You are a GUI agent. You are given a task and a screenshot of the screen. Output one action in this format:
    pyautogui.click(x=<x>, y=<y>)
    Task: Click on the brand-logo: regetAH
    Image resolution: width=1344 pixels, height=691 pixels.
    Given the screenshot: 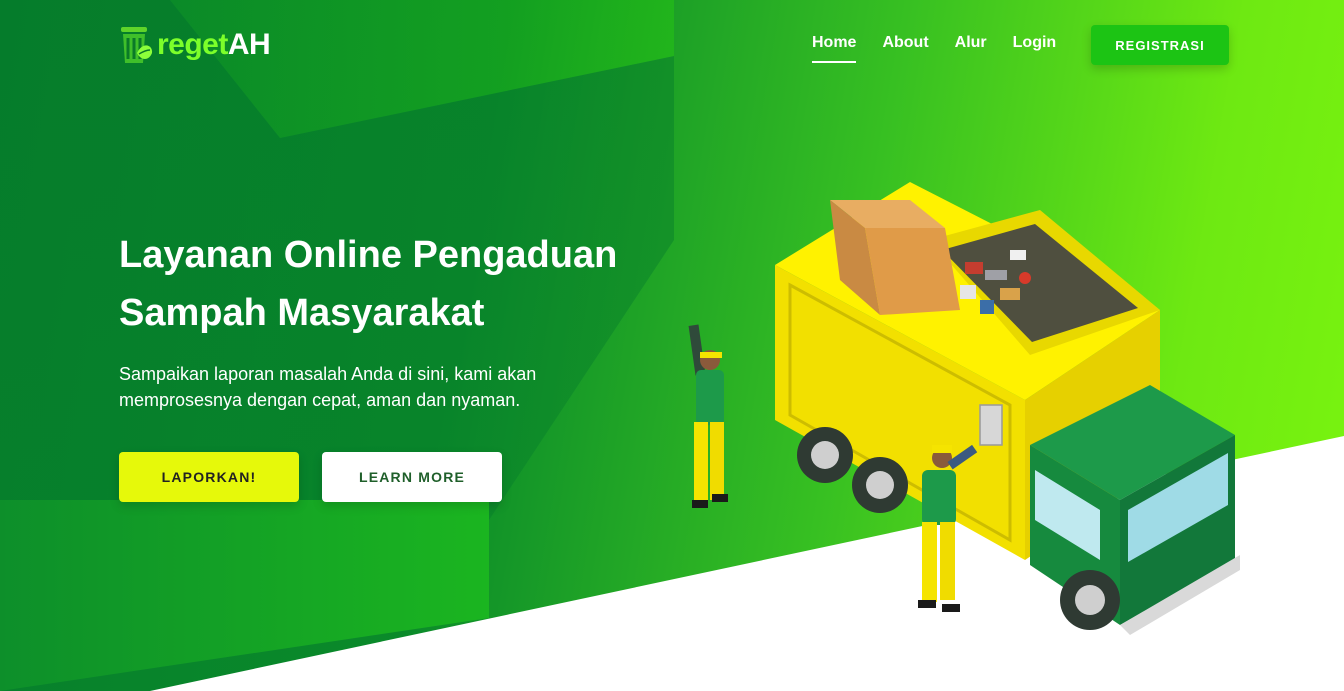 What is the action you would take?
    pyautogui.click(x=195, y=45)
    